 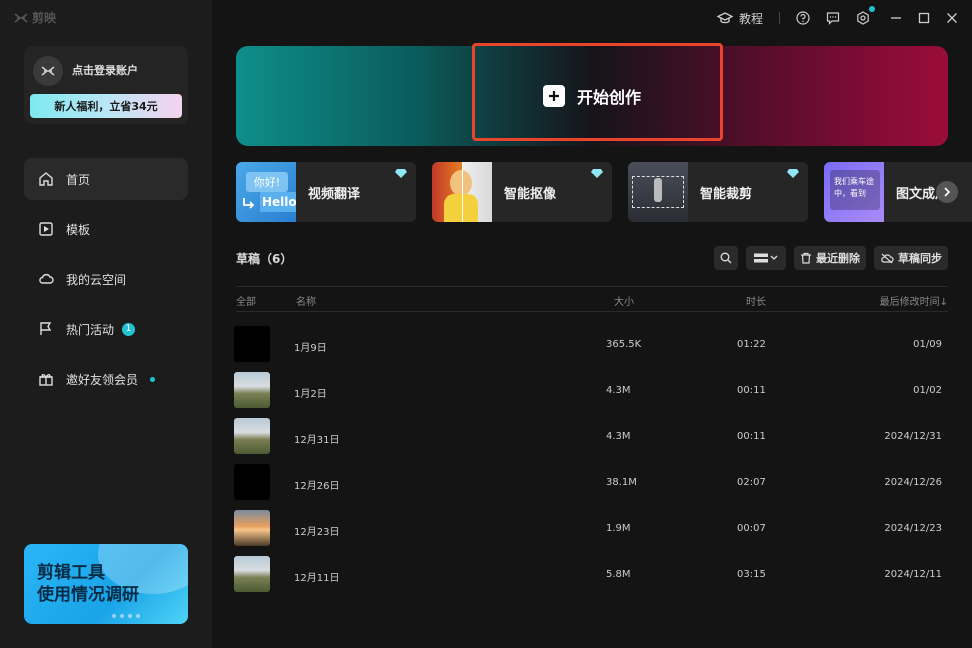 I want to click on sidebar-item-home: 首页, so click(x=106, y=179).